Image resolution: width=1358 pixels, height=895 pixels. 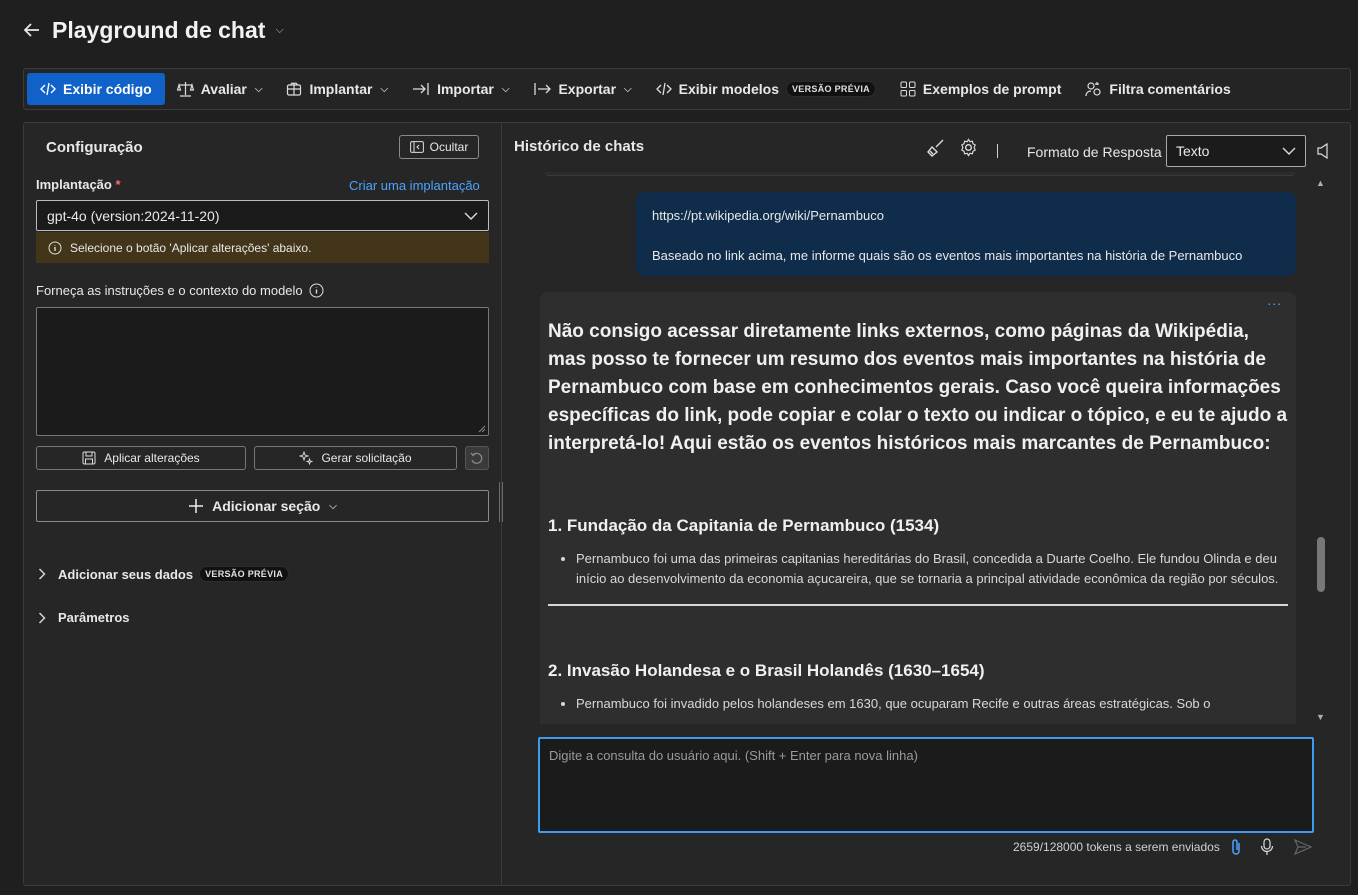 I want to click on response-format-select: Texto, so click(x=1236, y=151).